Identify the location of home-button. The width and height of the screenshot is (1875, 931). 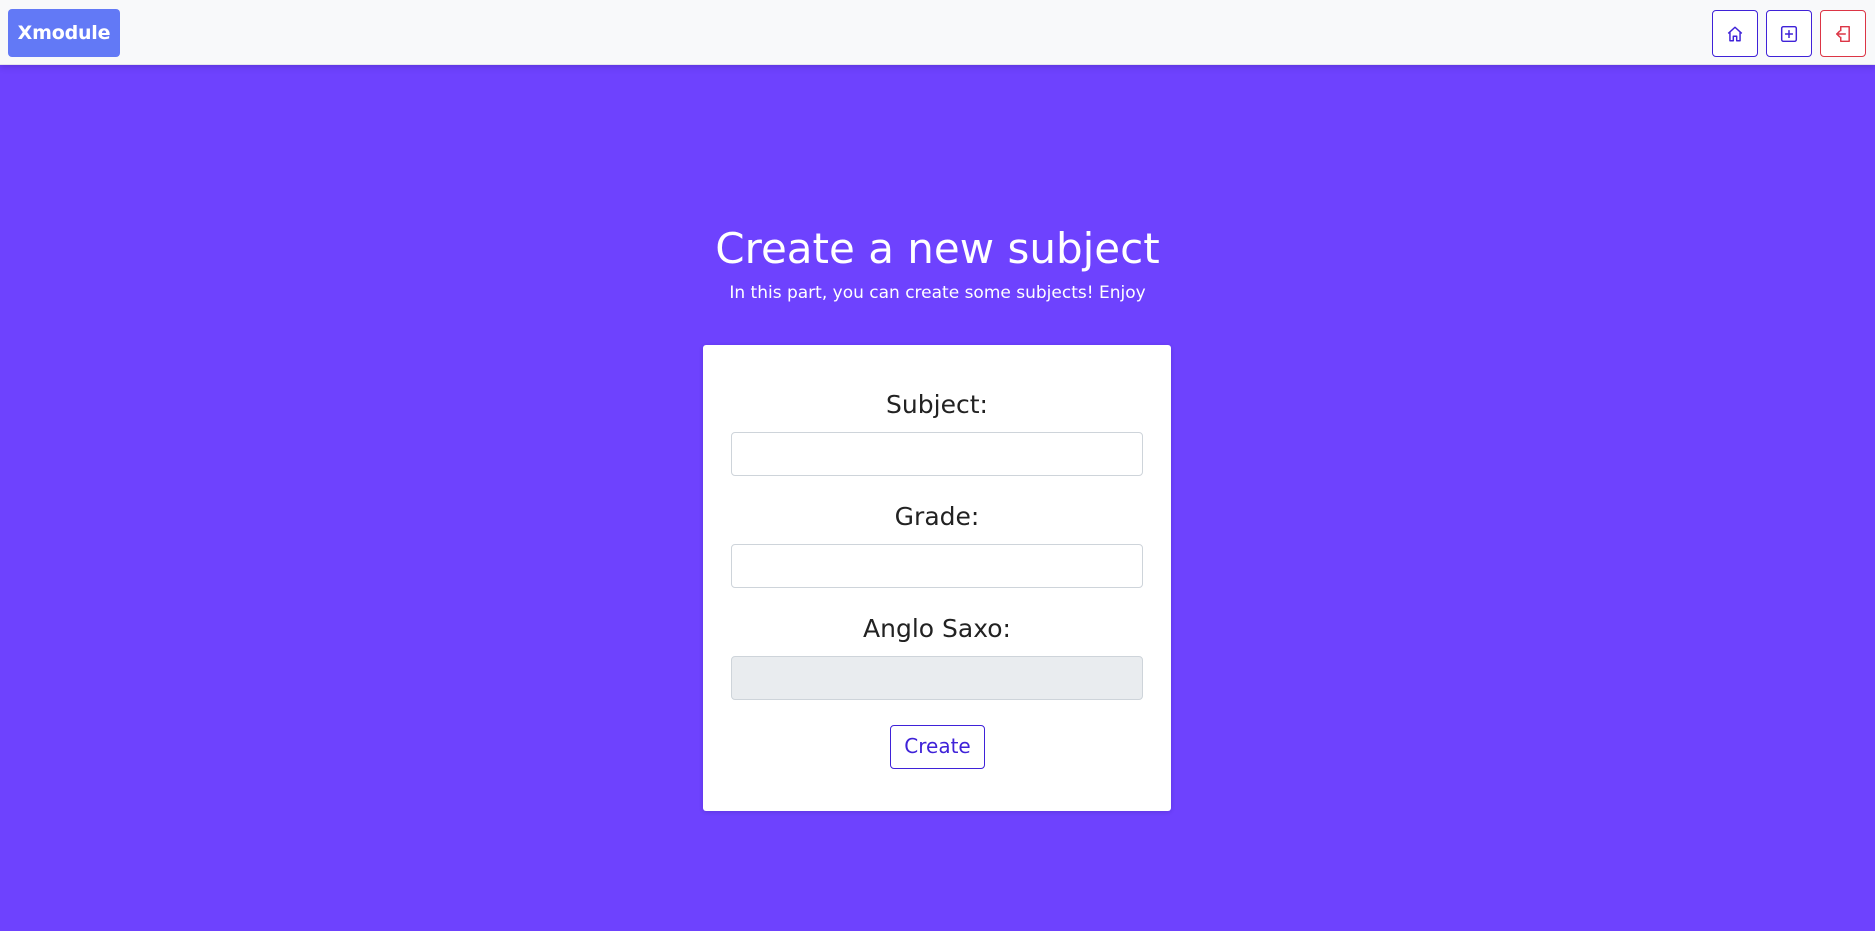
(1735, 33).